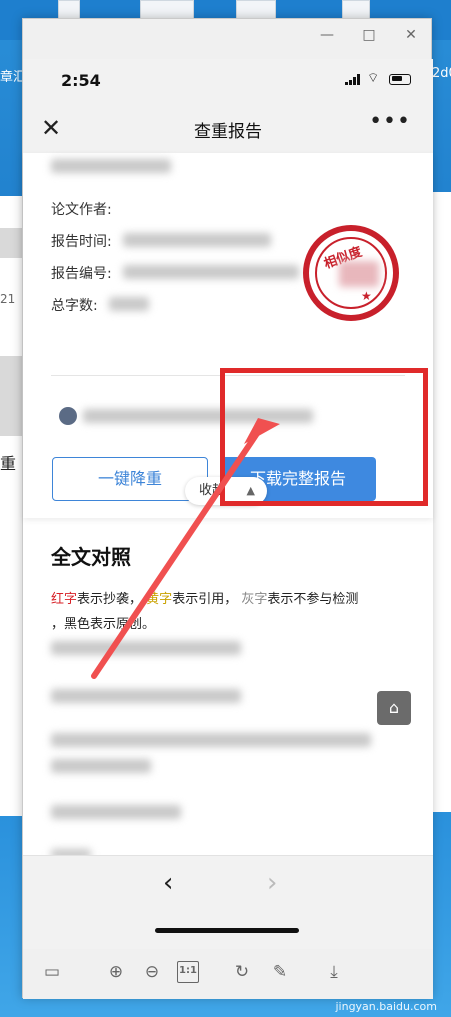 The image size is (451, 1017). I want to click on status-time: 2:54, so click(81, 80).